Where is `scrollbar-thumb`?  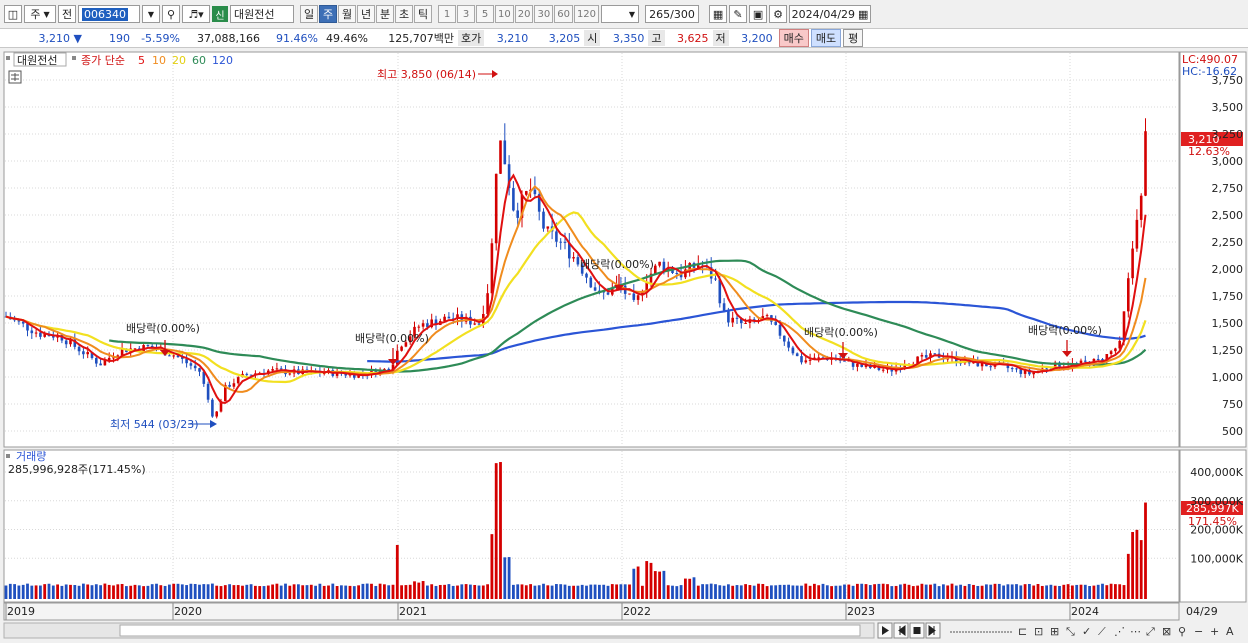 scrollbar-thumb is located at coordinates (490, 630).